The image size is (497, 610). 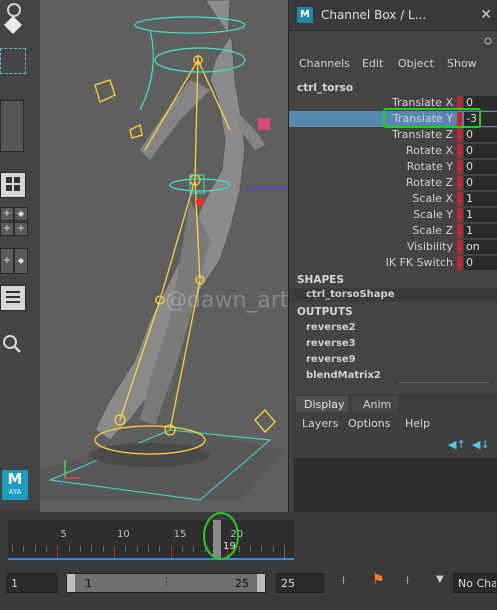 I want to click on range-slider: 1 1 ⋮ 25 25 ⟊ ⚑ ⟊ ▼ No Cha, so click(x=248, y=585).